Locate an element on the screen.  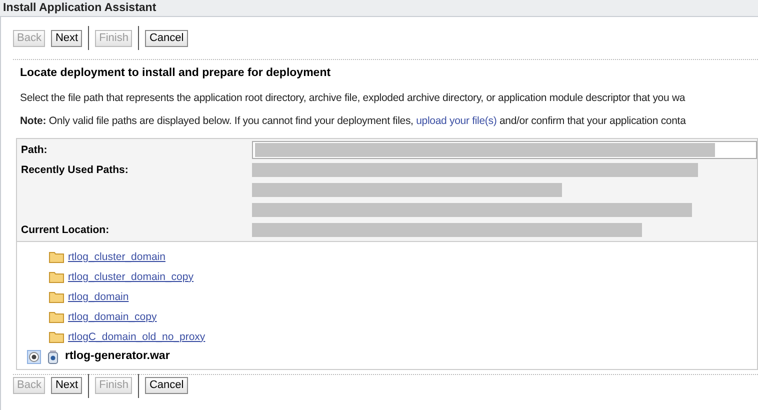
folder-link: rtlog_cluster_domain_copy is located at coordinates (131, 277).